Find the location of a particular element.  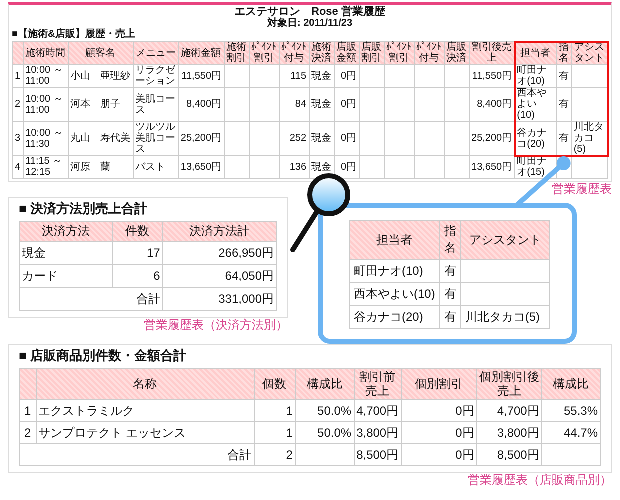

report-date: 対象日: 2011/11/23 is located at coordinates (310, 23).